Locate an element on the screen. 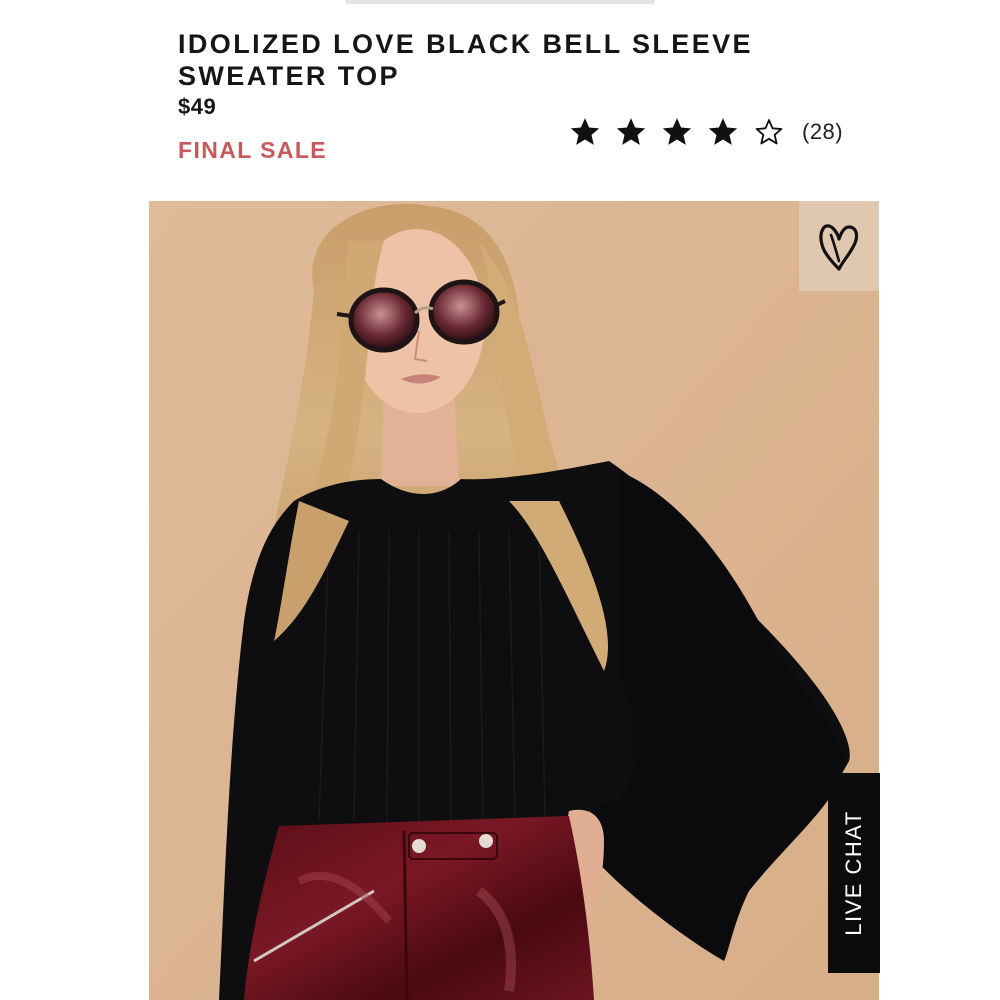  wishlist-button is located at coordinates (839, 246).